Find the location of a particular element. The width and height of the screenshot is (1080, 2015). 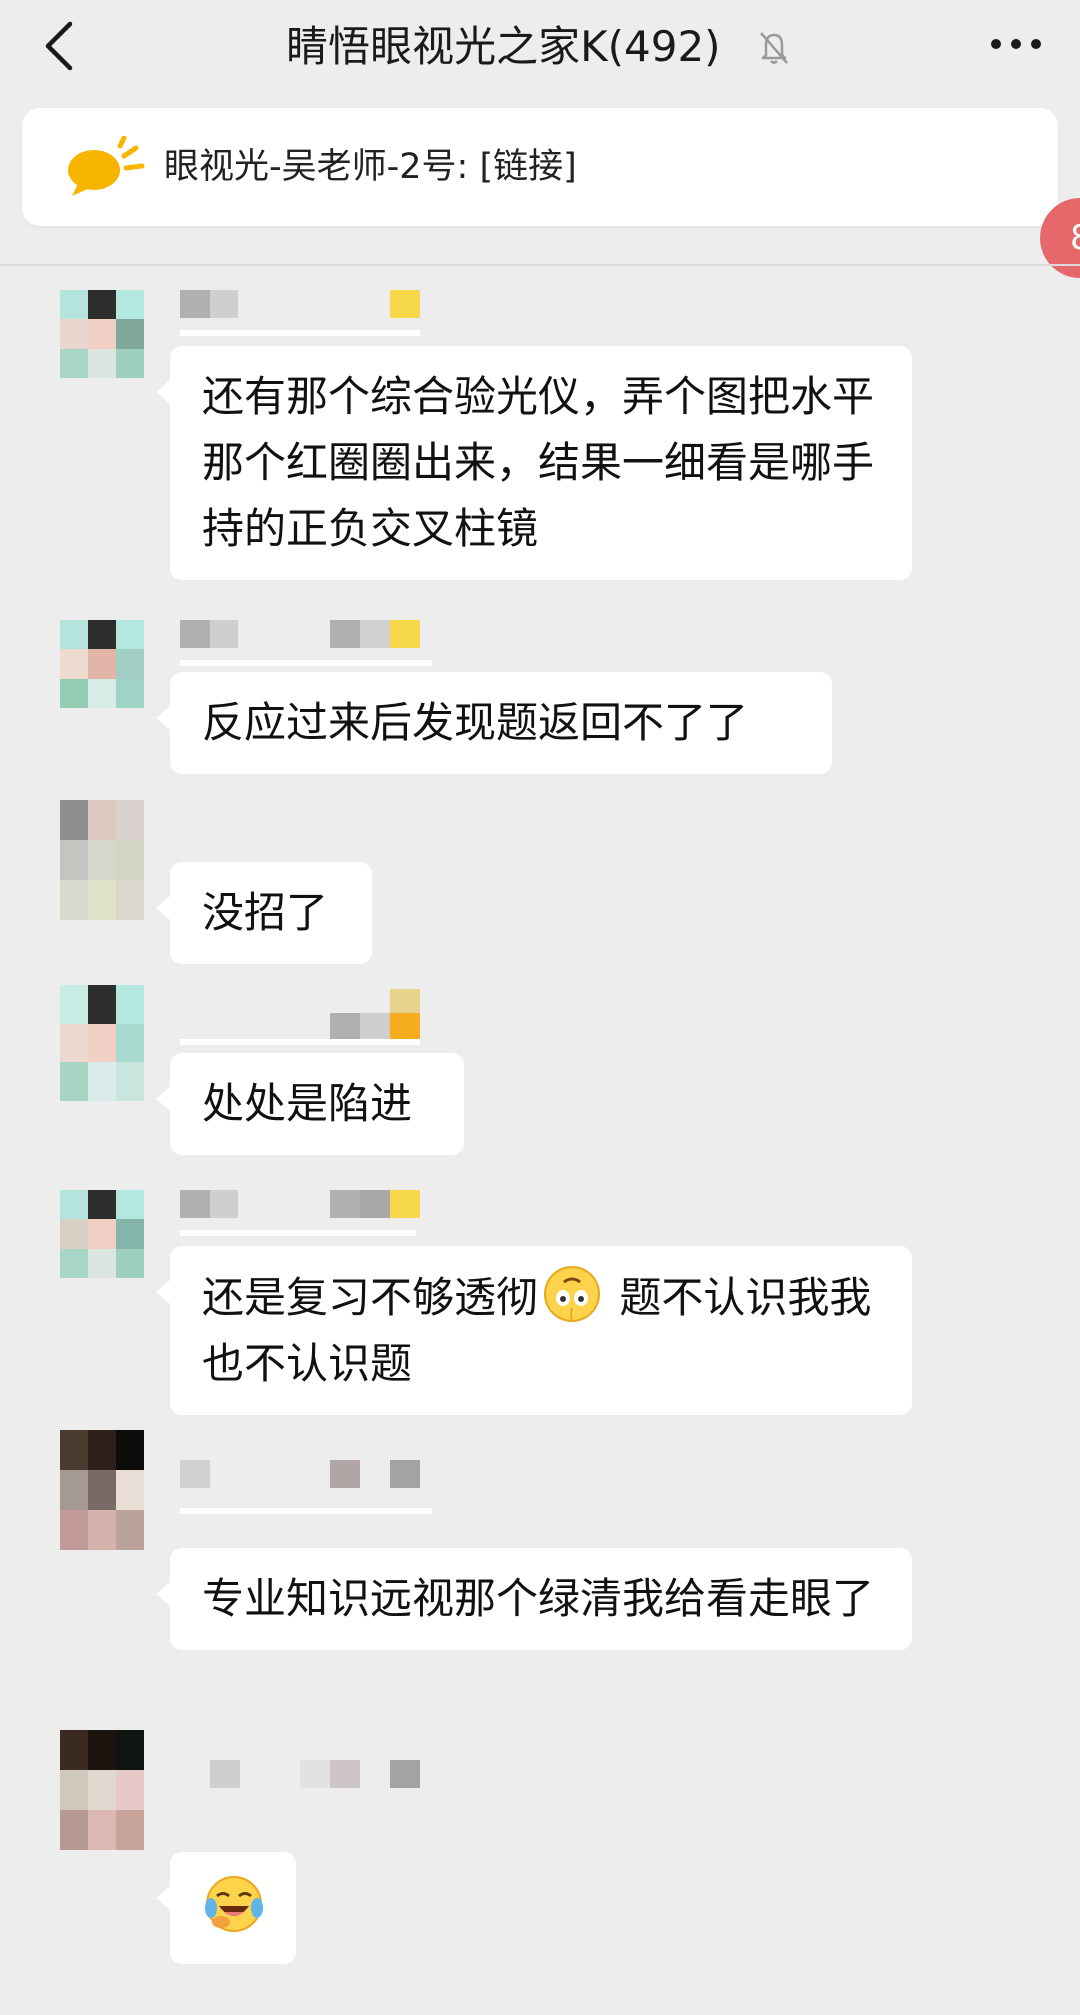

message-text: 专业知识远视那个绿清我给看走眼了 is located at coordinates (538, 1598).